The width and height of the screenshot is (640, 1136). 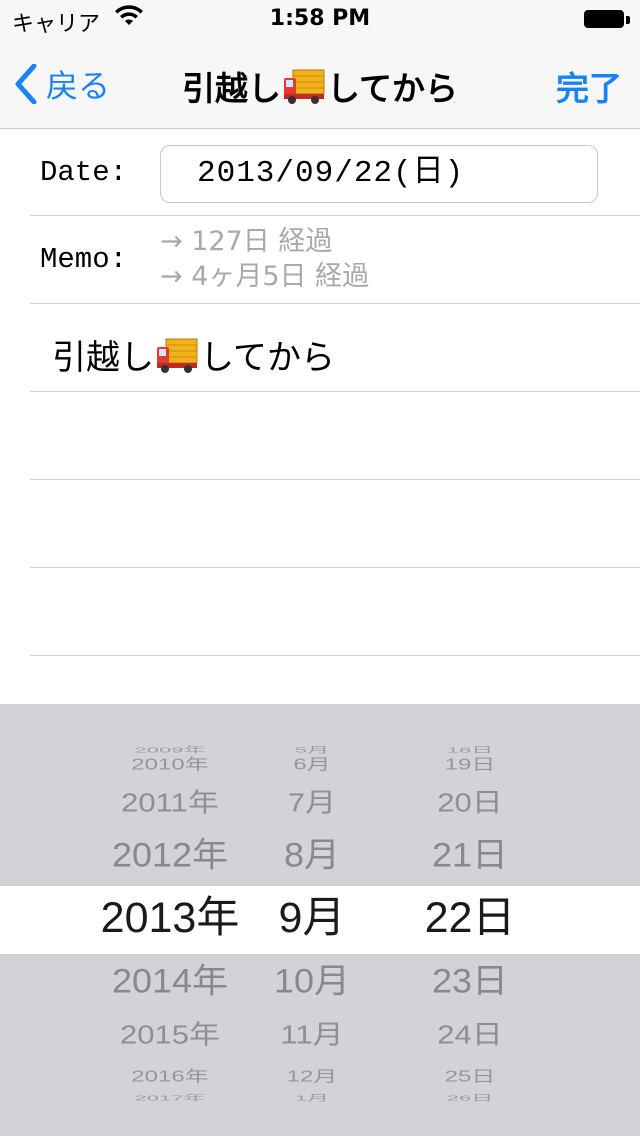 I want to click on picker-month-option: 6月, so click(x=312, y=765).